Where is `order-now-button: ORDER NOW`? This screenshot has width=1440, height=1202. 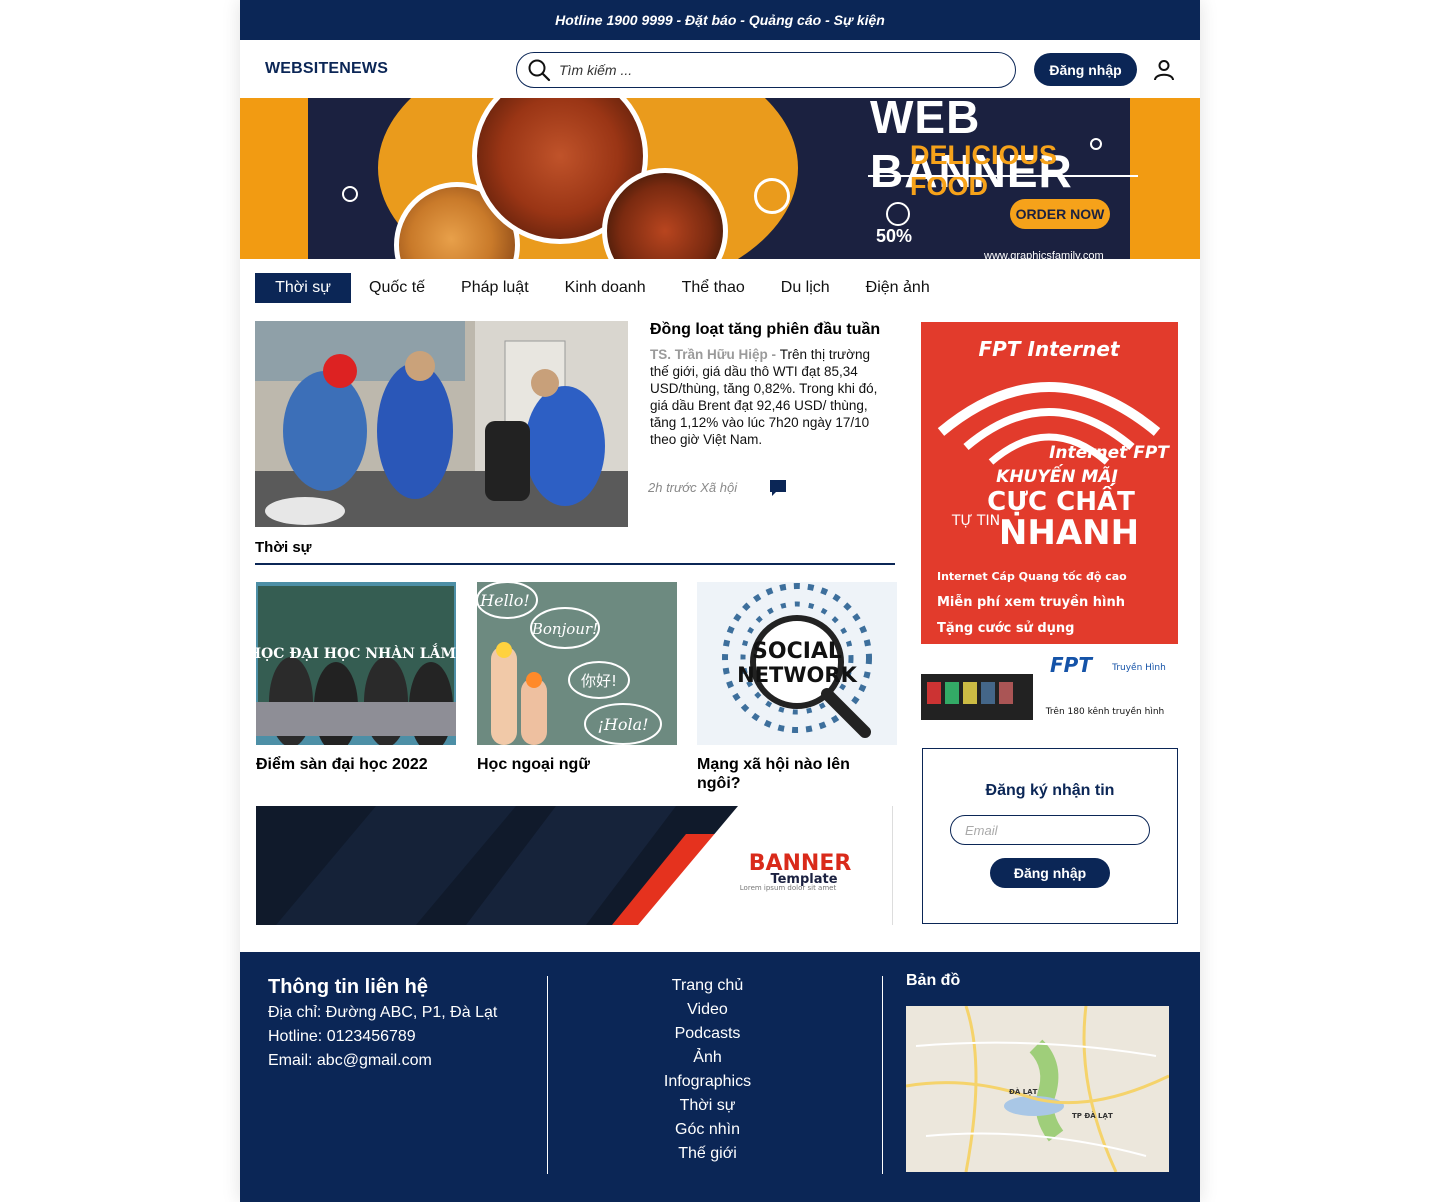
order-now-button: ORDER NOW is located at coordinates (1060, 214).